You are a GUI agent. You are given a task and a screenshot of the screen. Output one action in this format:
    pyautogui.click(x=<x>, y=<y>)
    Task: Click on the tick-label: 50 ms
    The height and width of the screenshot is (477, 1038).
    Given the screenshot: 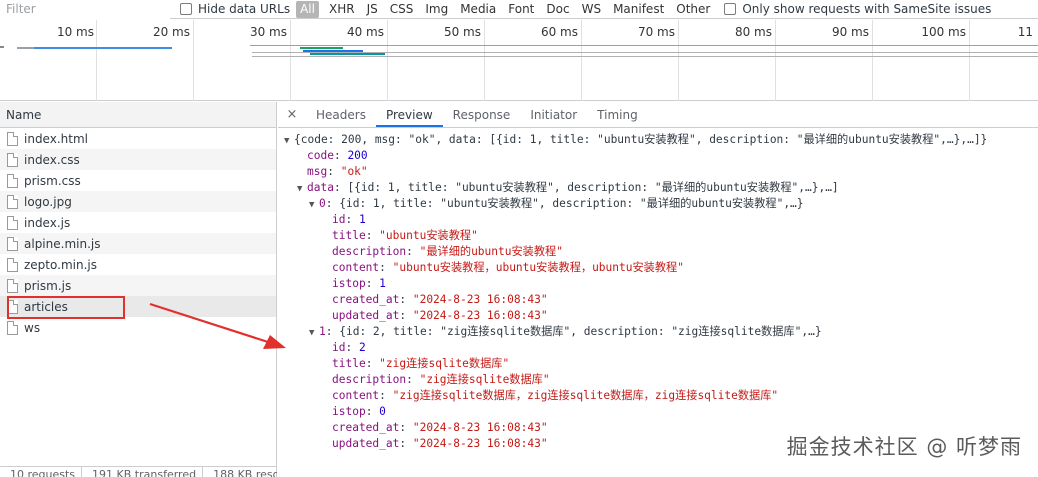 What is the action you would take?
    pyautogui.click(x=462, y=32)
    